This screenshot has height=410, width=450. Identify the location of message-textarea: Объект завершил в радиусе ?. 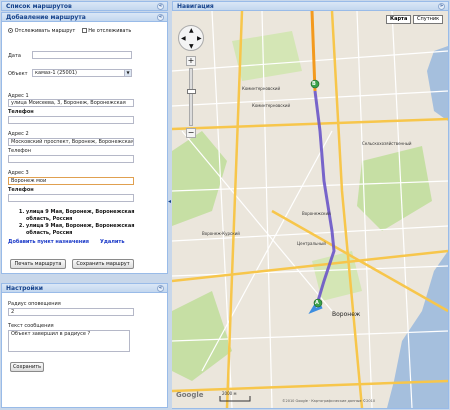
(69, 341).